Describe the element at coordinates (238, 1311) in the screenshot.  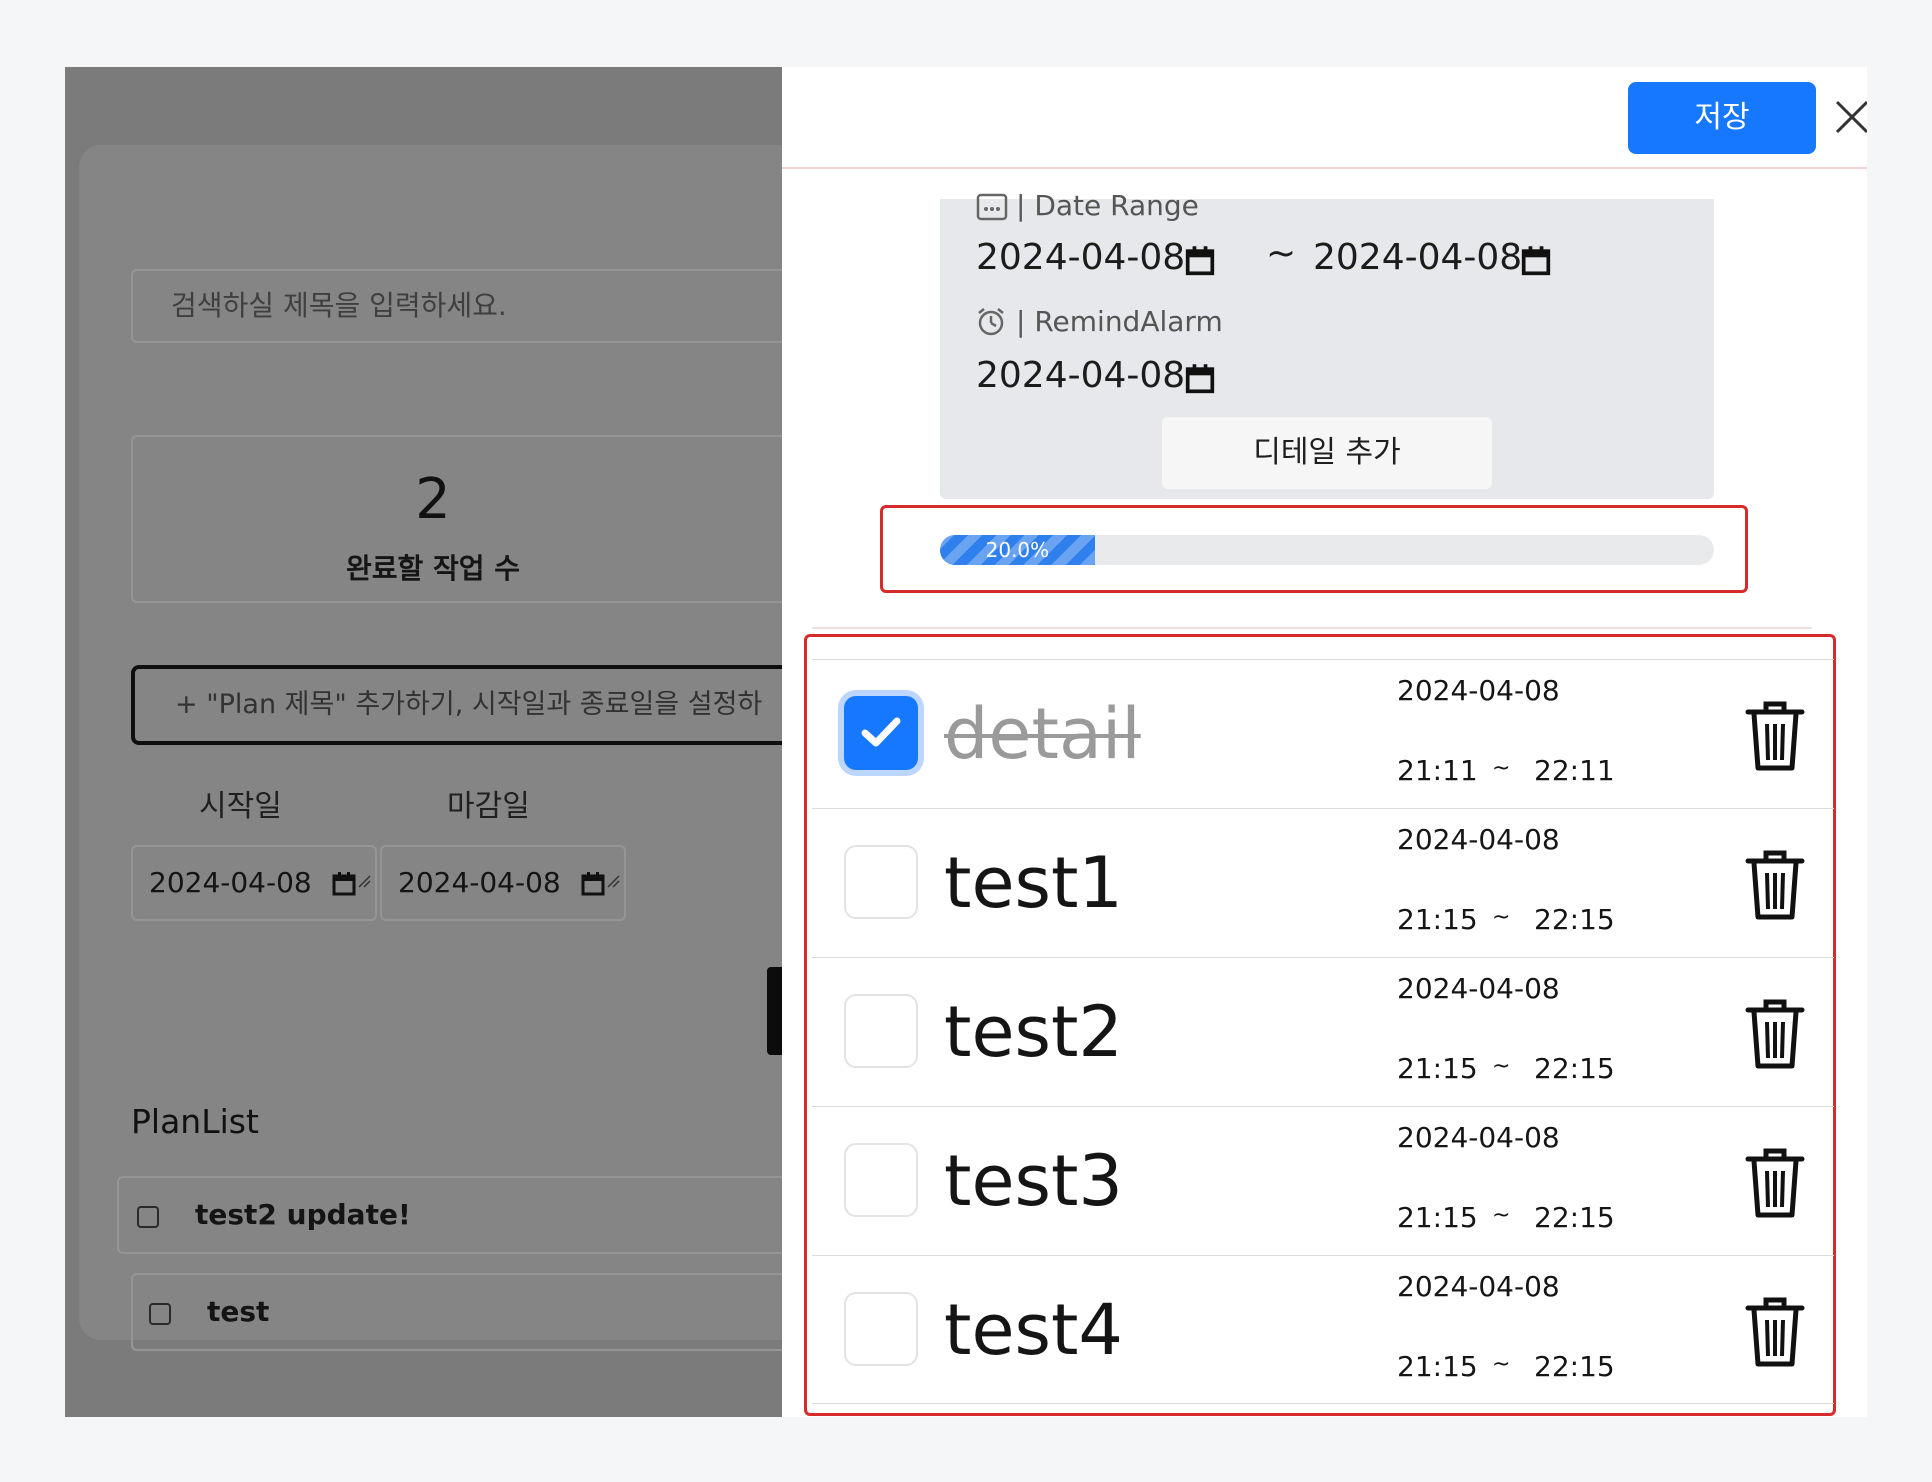
I see `plan-title: test` at that location.